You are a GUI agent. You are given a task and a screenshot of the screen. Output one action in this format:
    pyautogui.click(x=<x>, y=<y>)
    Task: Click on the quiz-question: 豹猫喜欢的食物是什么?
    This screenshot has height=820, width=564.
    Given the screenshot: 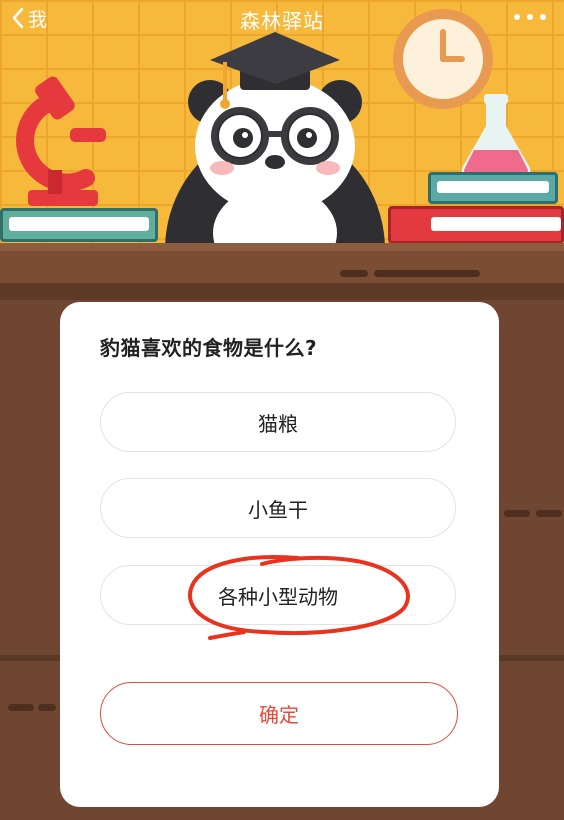 What is the action you would take?
    pyautogui.click(x=209, y=348)
    